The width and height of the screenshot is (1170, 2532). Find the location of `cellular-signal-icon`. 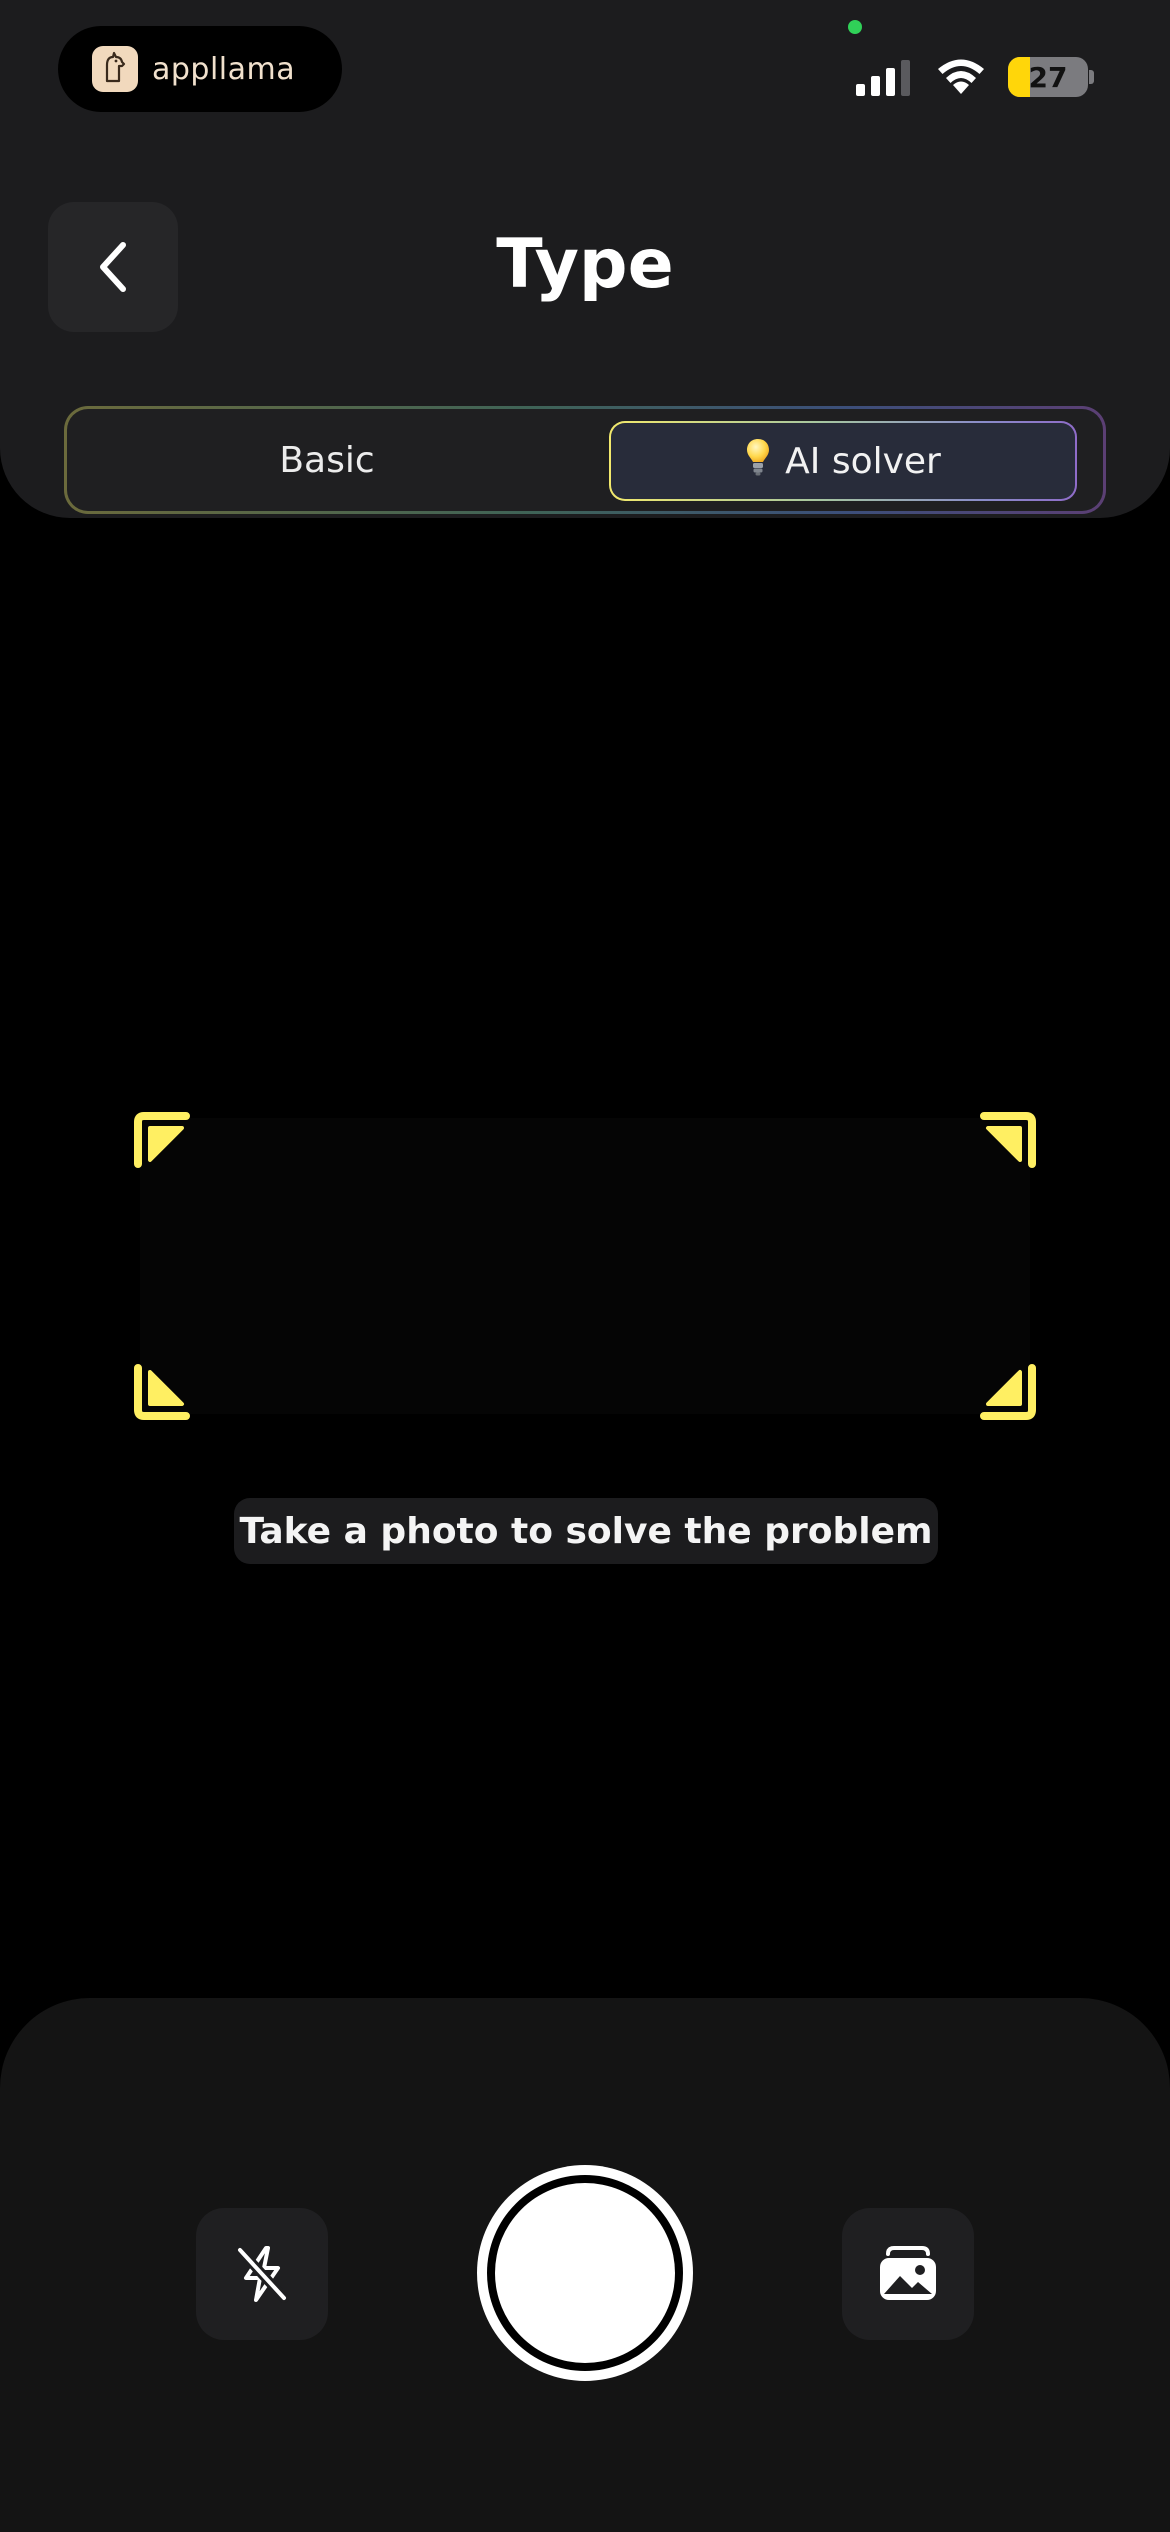

cellular-signal-icon is located at coordinates (883, 77).